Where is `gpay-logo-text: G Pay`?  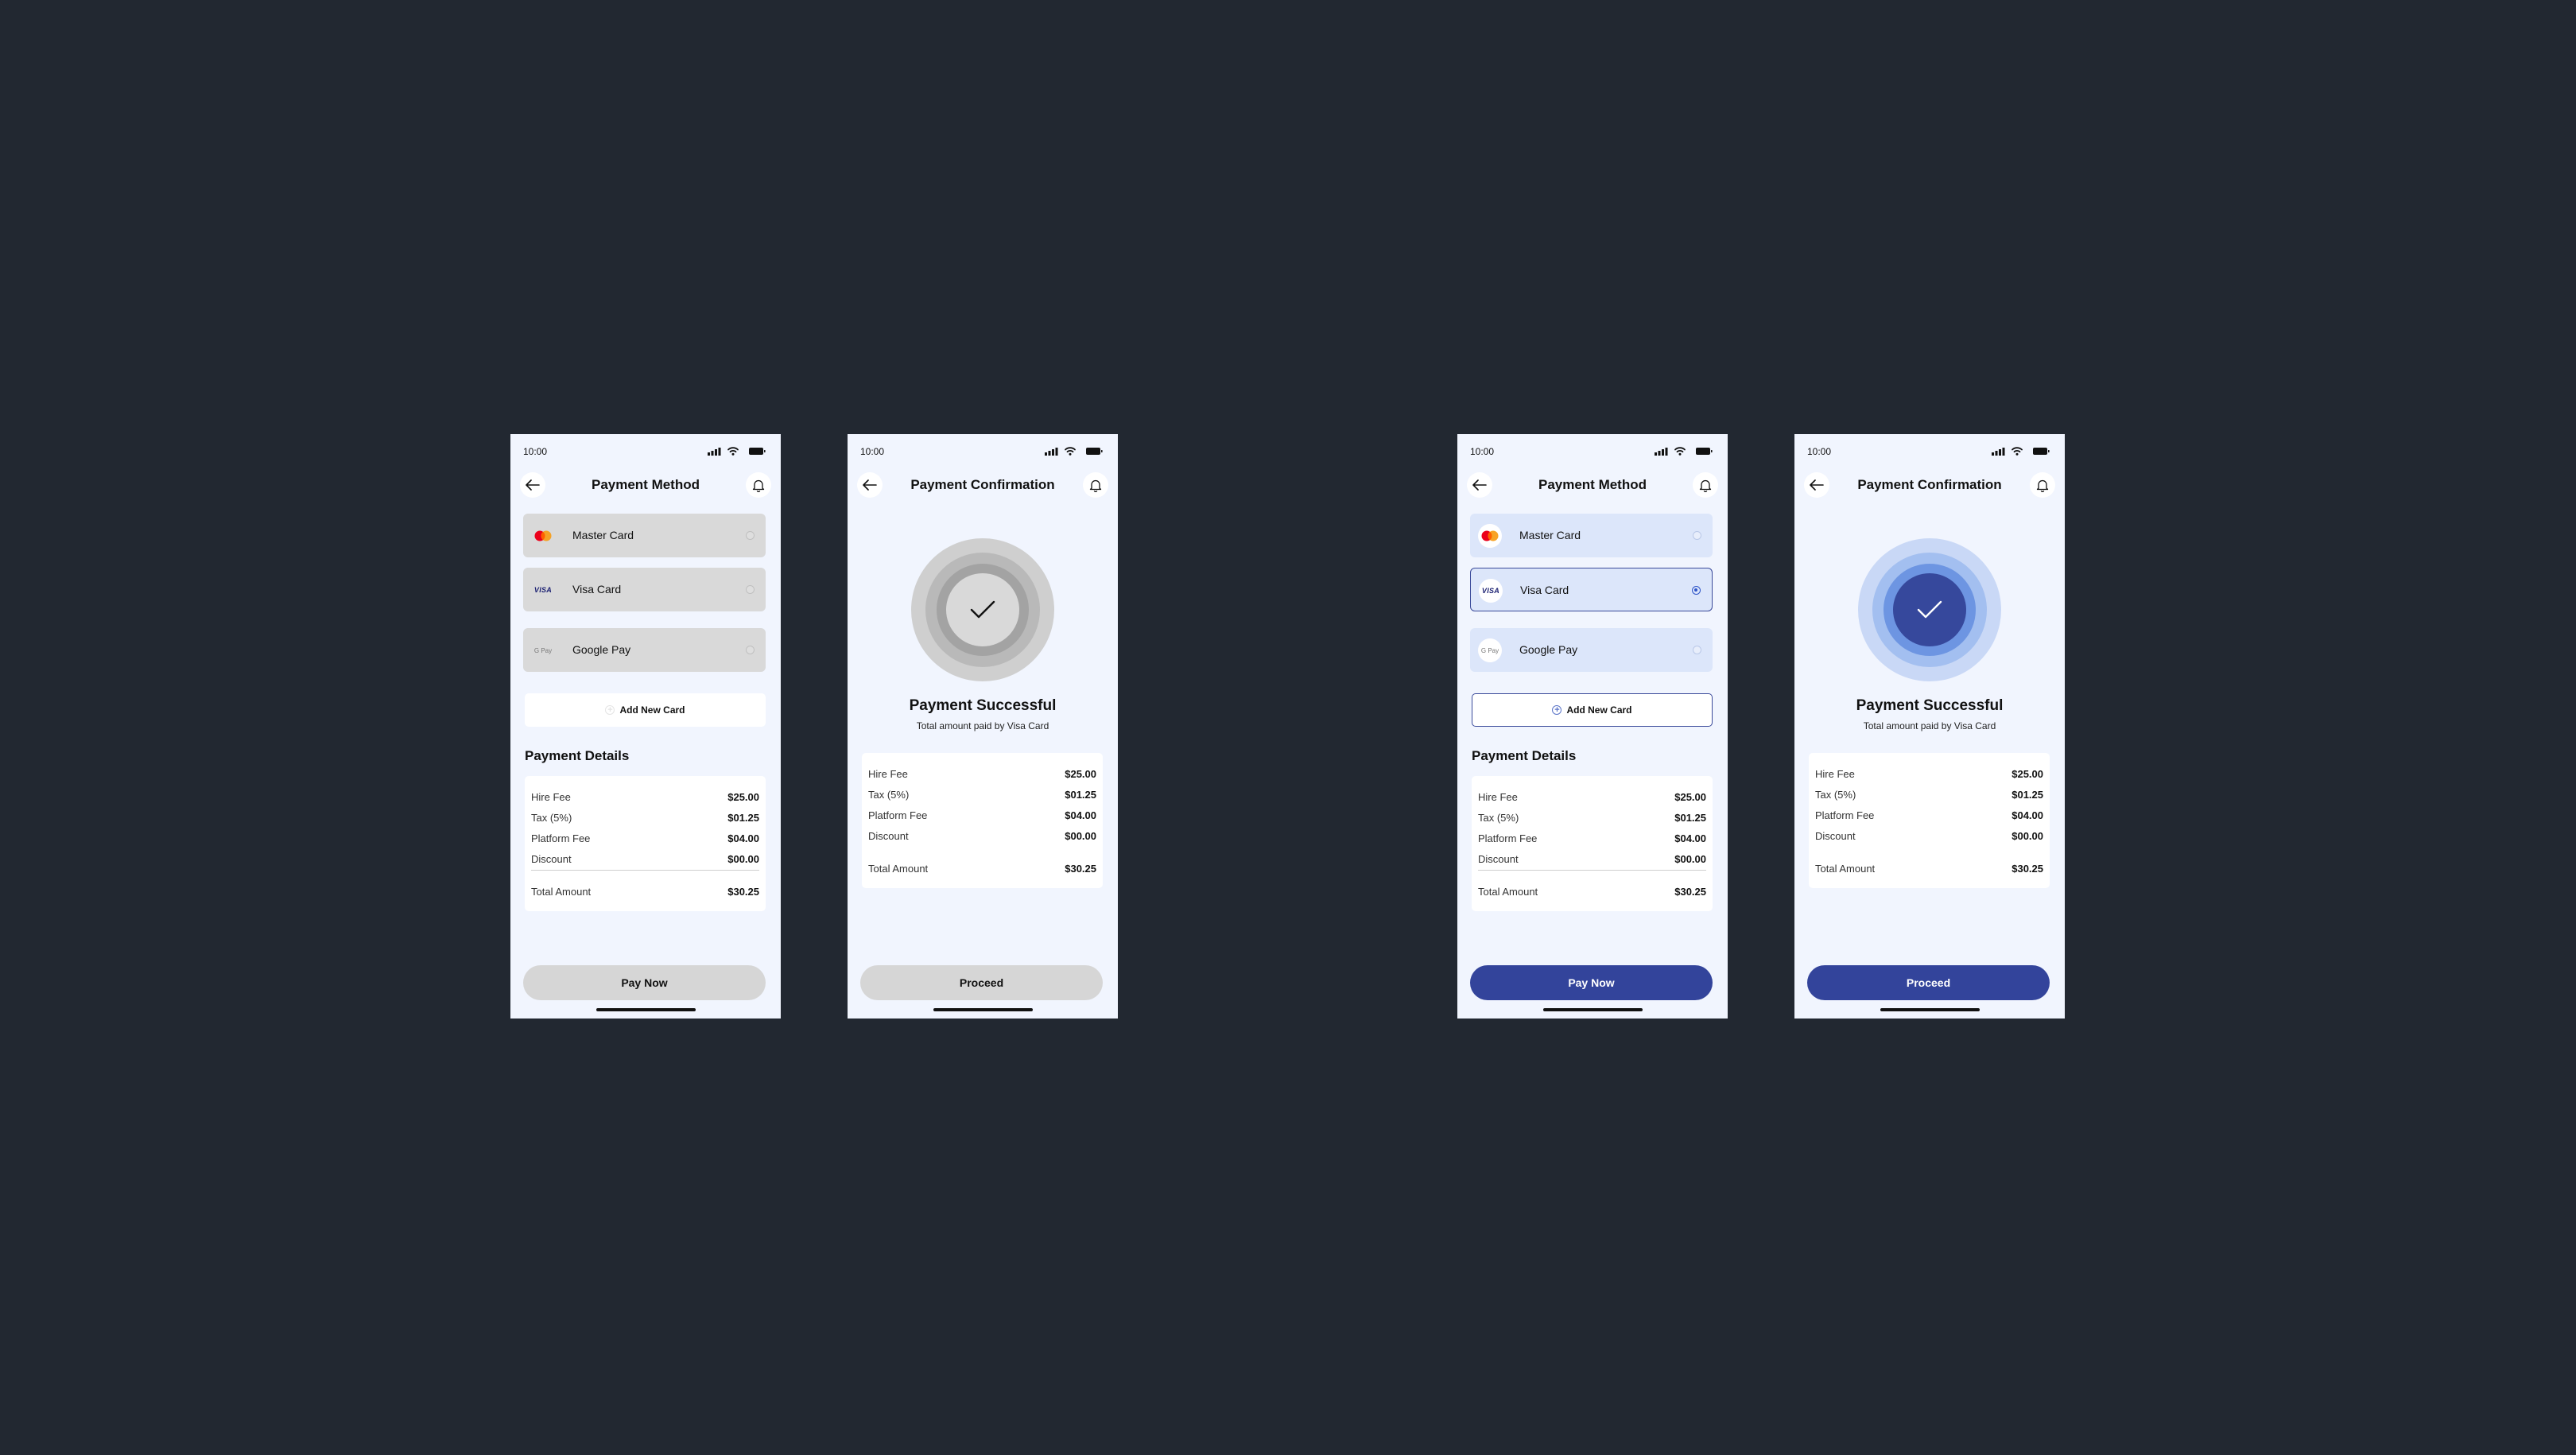 gpay-logo-text: G Pay is located at coordinates (543, 650).